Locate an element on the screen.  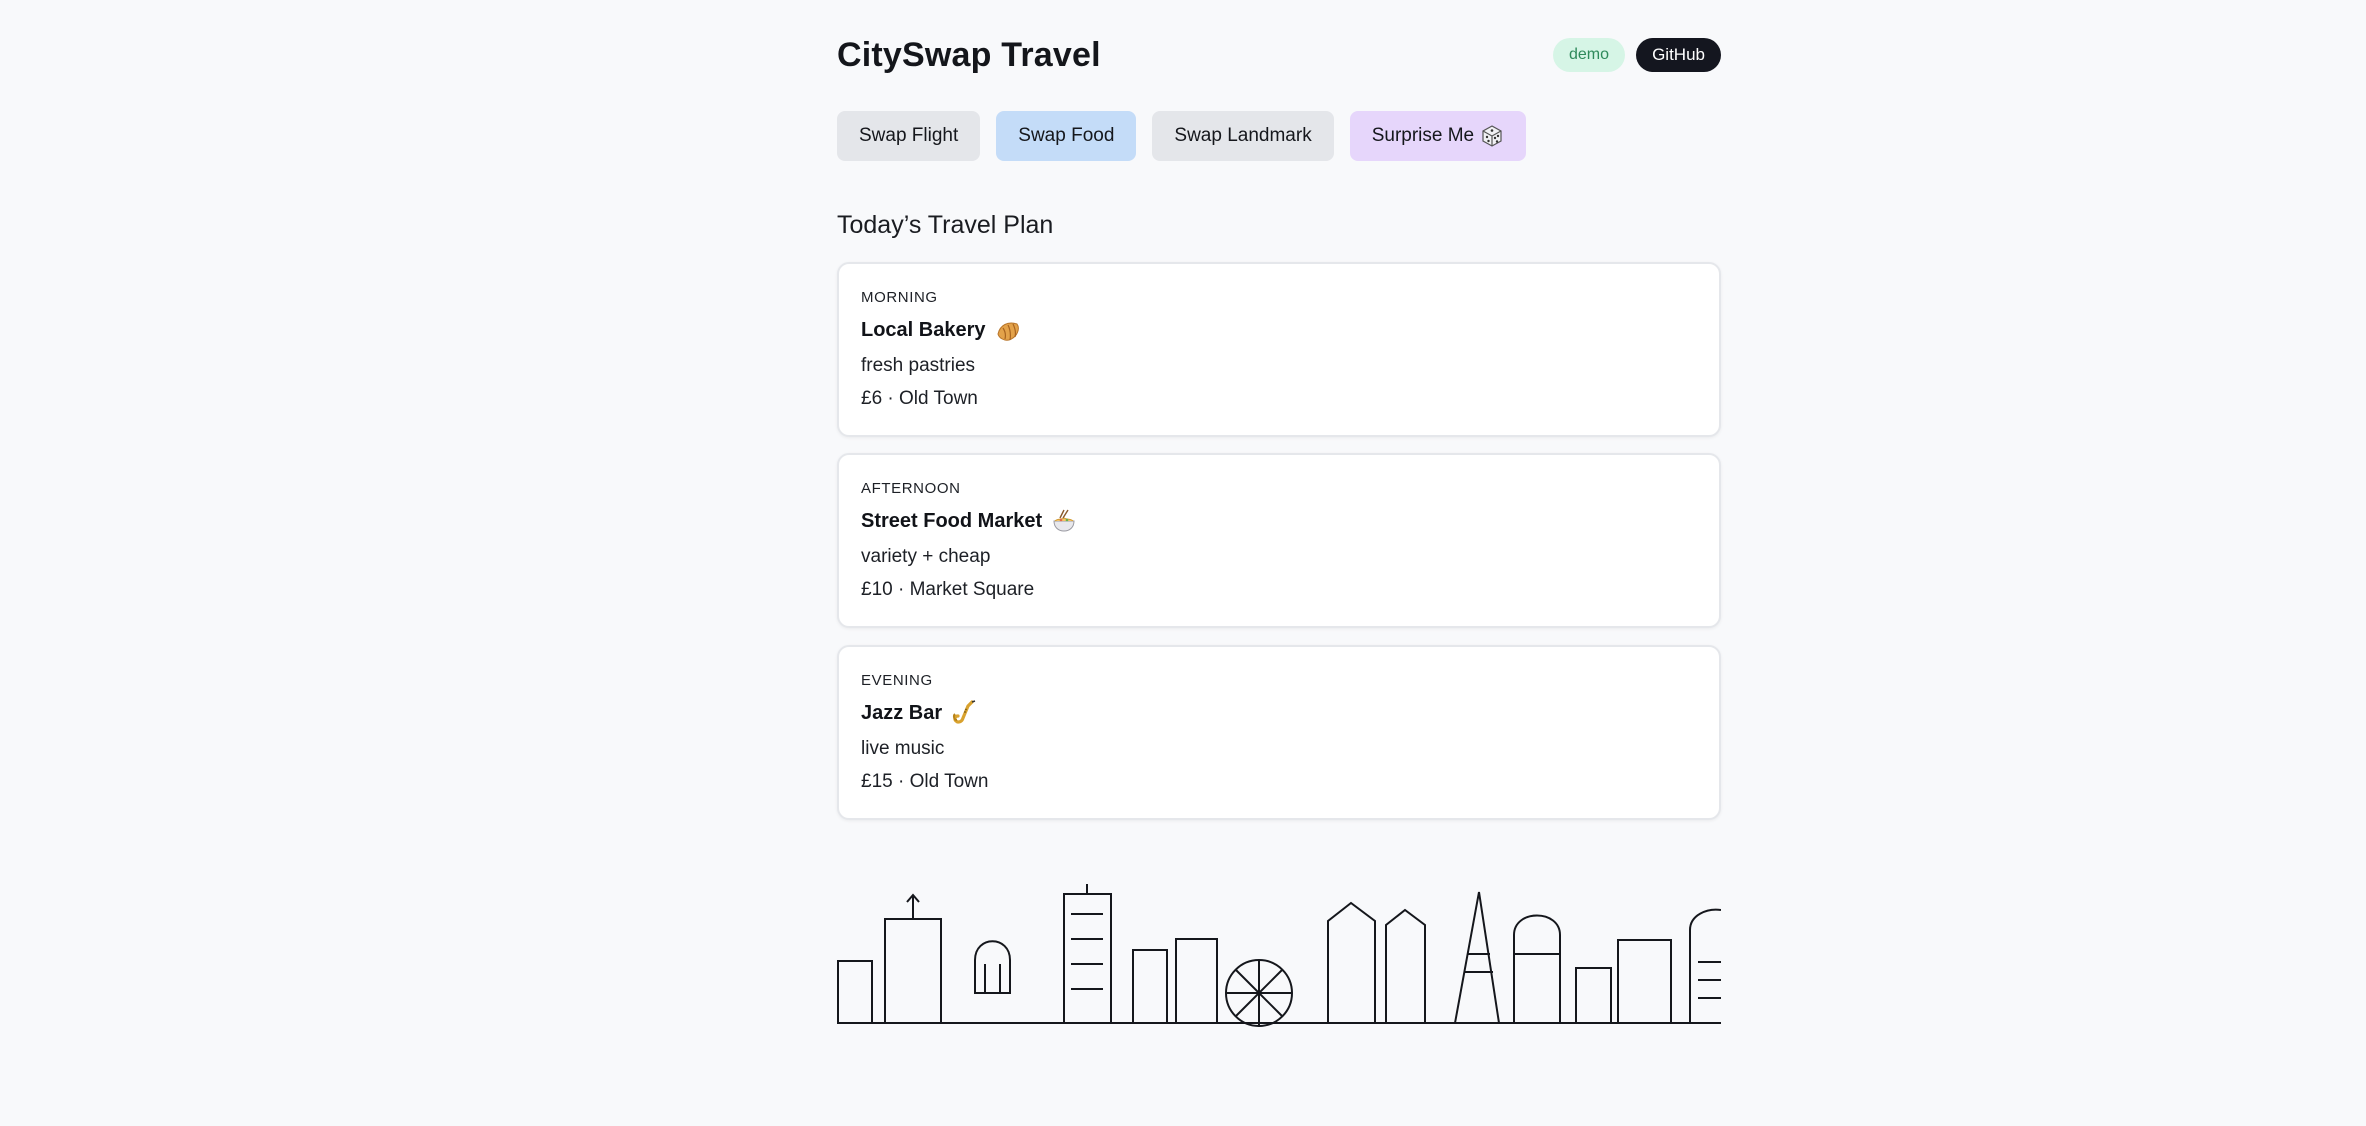
swap-food-label: Swap Food is located at coordinates (1066, 135).